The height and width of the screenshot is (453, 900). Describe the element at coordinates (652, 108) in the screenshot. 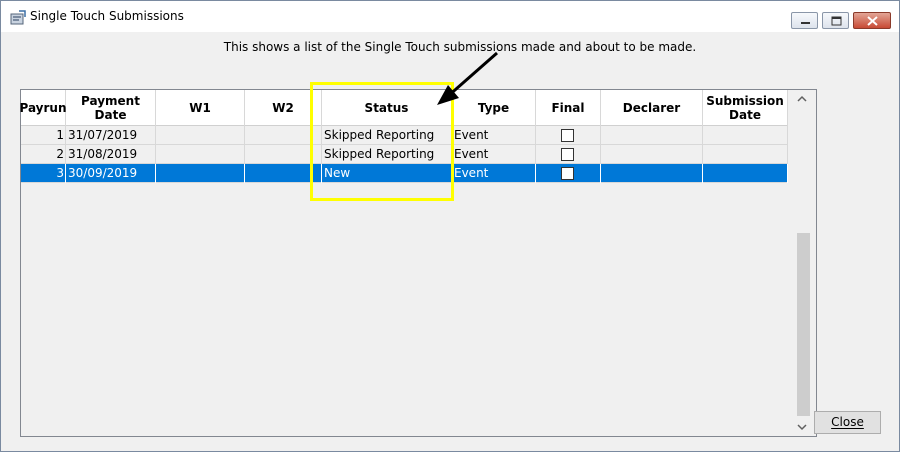

I see `column-header-declarer: Declarer` at that location.